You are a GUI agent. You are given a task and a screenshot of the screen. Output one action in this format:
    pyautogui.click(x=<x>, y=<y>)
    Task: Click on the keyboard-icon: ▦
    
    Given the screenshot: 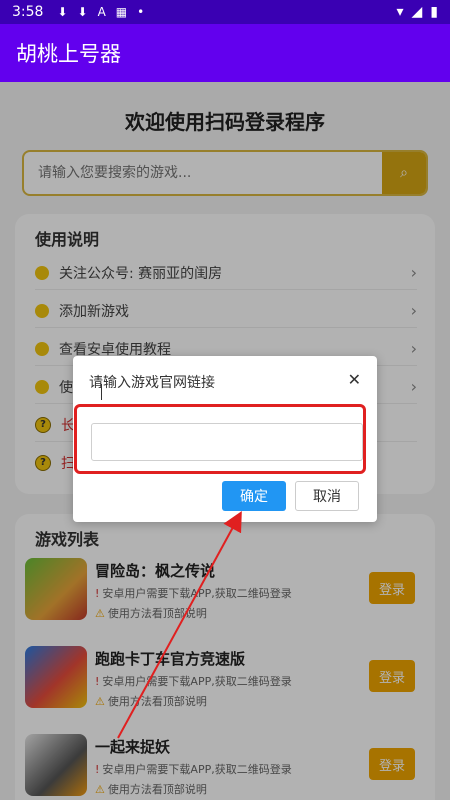 What is the action you would take?
    pyautogui.click(x=121, y=12)
    